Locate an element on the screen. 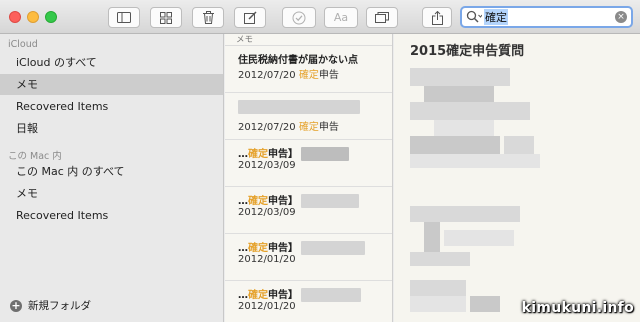 This screenshot has height=322, width=640. toolbar: Aa 確定 × is located at coordinates (320, 17).